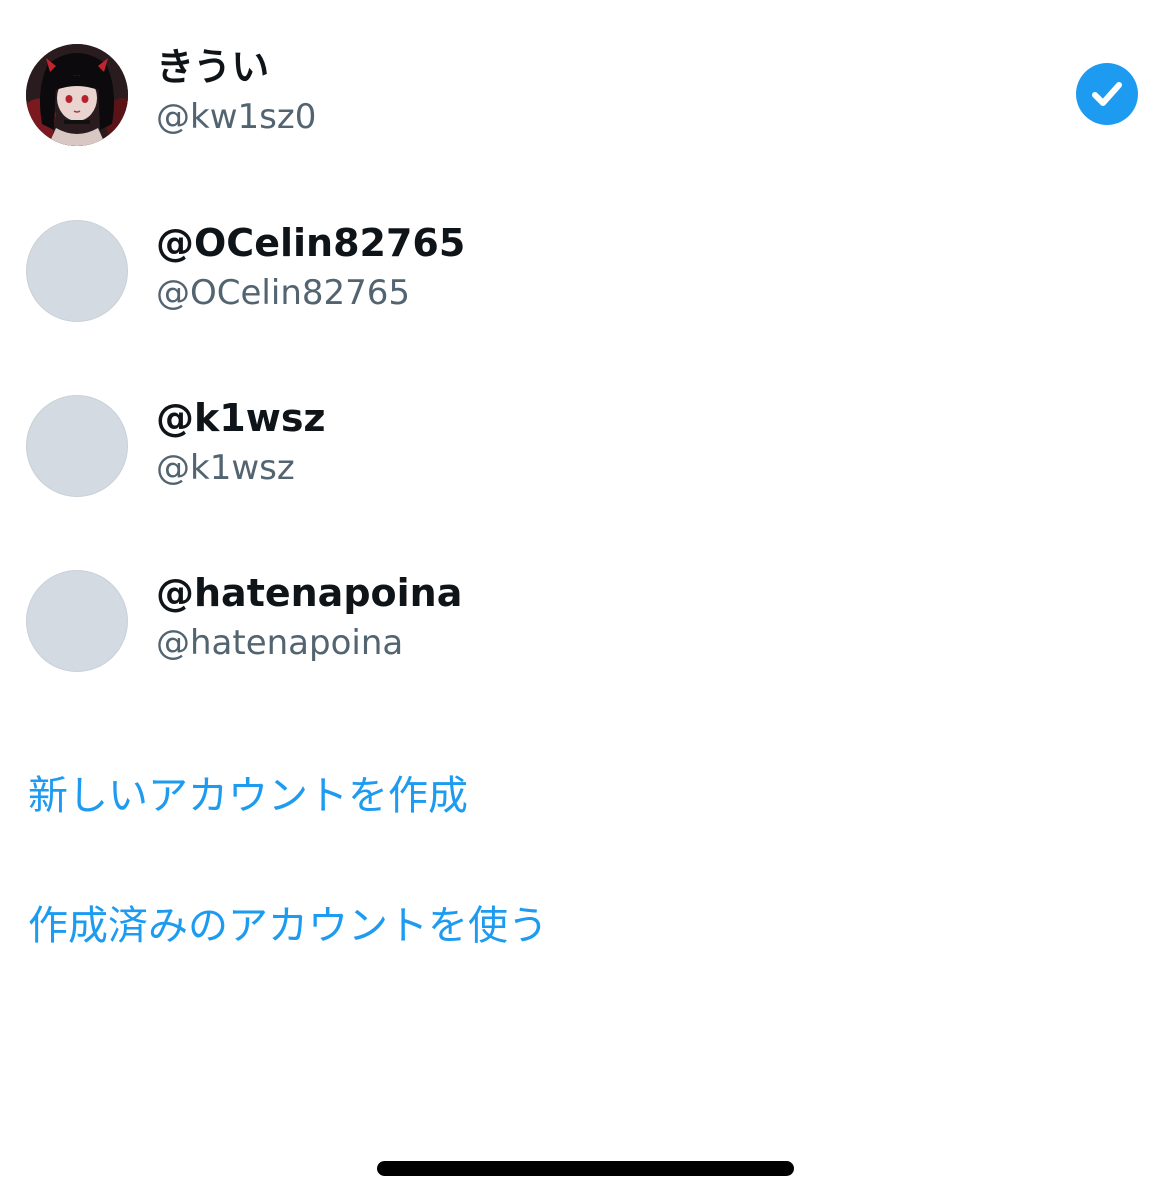  Describe the element at coordinates (236, 117) in the screenshot. I see `handle: @kw1sz0` at that location.